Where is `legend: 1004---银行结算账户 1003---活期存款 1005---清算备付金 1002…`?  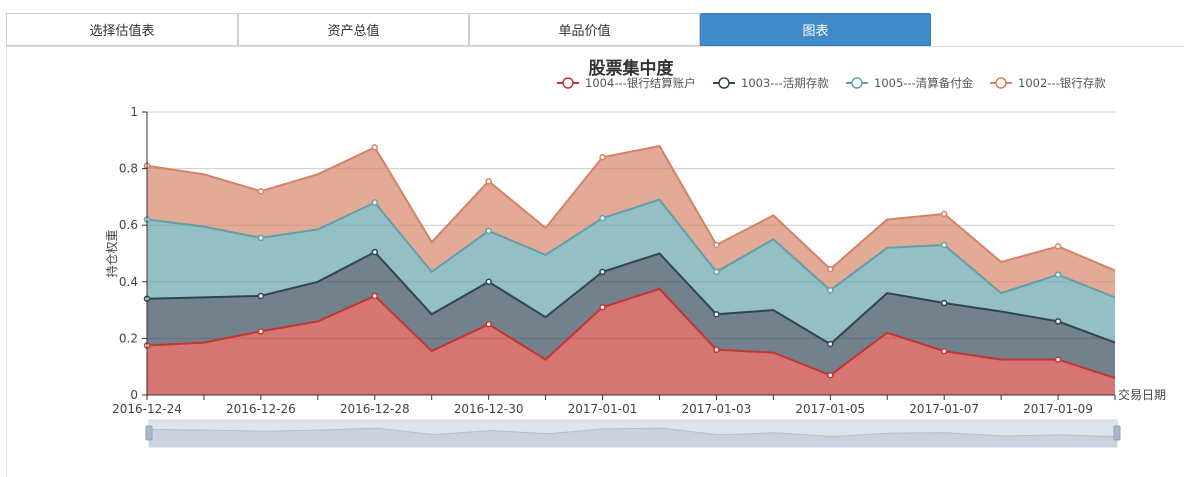
legend: 1004---银行结算账户 1003---活期存款 1005---清算备付金 1002… is located at coordinates (831, 83).